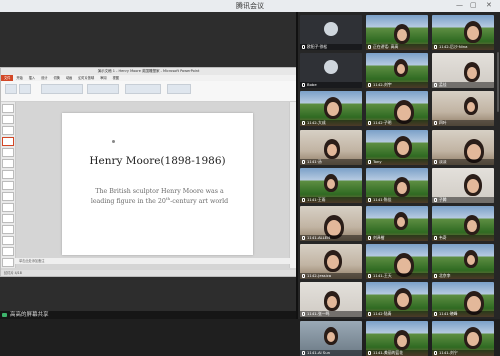 Image resolution: width=500 pixels, height=356 pixels. I want to click on participant-tile: 1141-刘宁, so click(463, 338).